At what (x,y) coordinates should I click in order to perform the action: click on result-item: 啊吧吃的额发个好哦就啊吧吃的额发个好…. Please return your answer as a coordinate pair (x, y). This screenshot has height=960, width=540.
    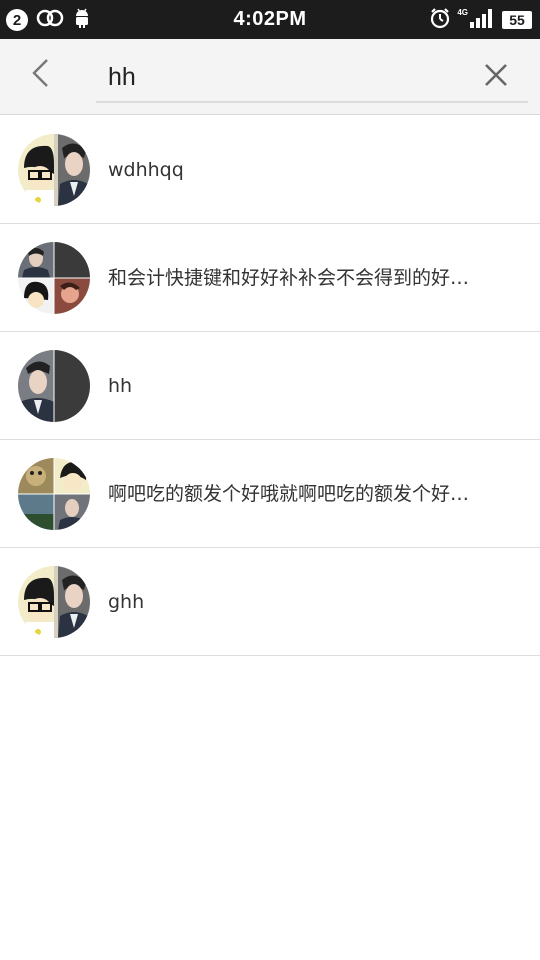
    Looking at the image, I should click on (270, 494).